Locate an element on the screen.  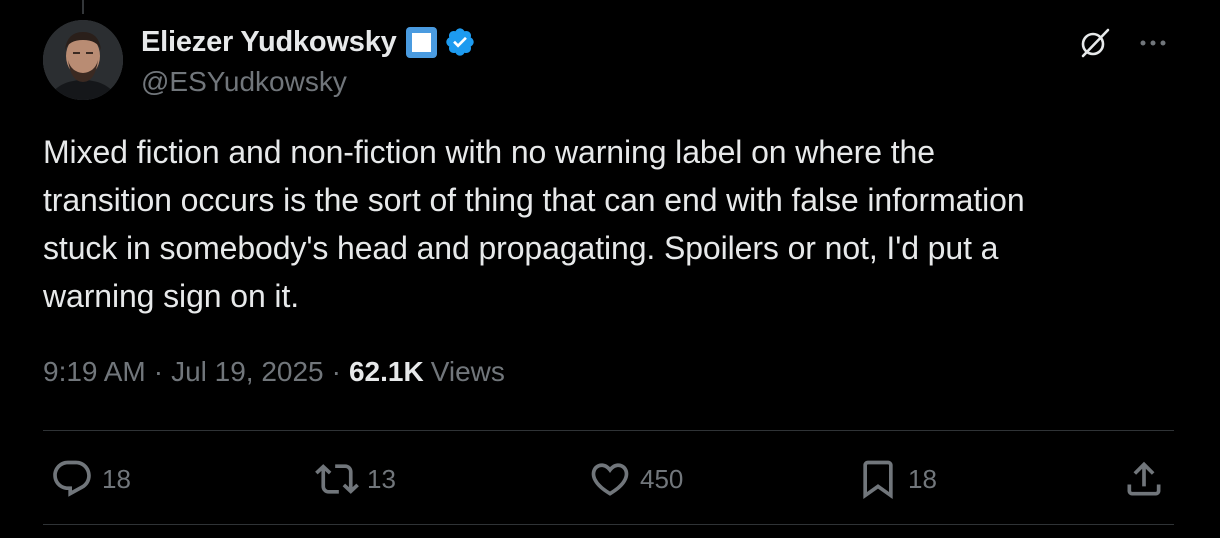
bookmark-icon is located at coordinates (878, 480).